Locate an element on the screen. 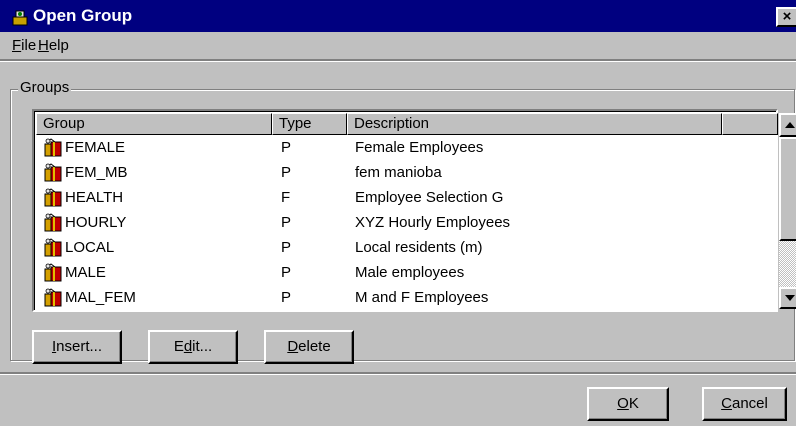  dialog-divider is located at coordinates (398, 373).